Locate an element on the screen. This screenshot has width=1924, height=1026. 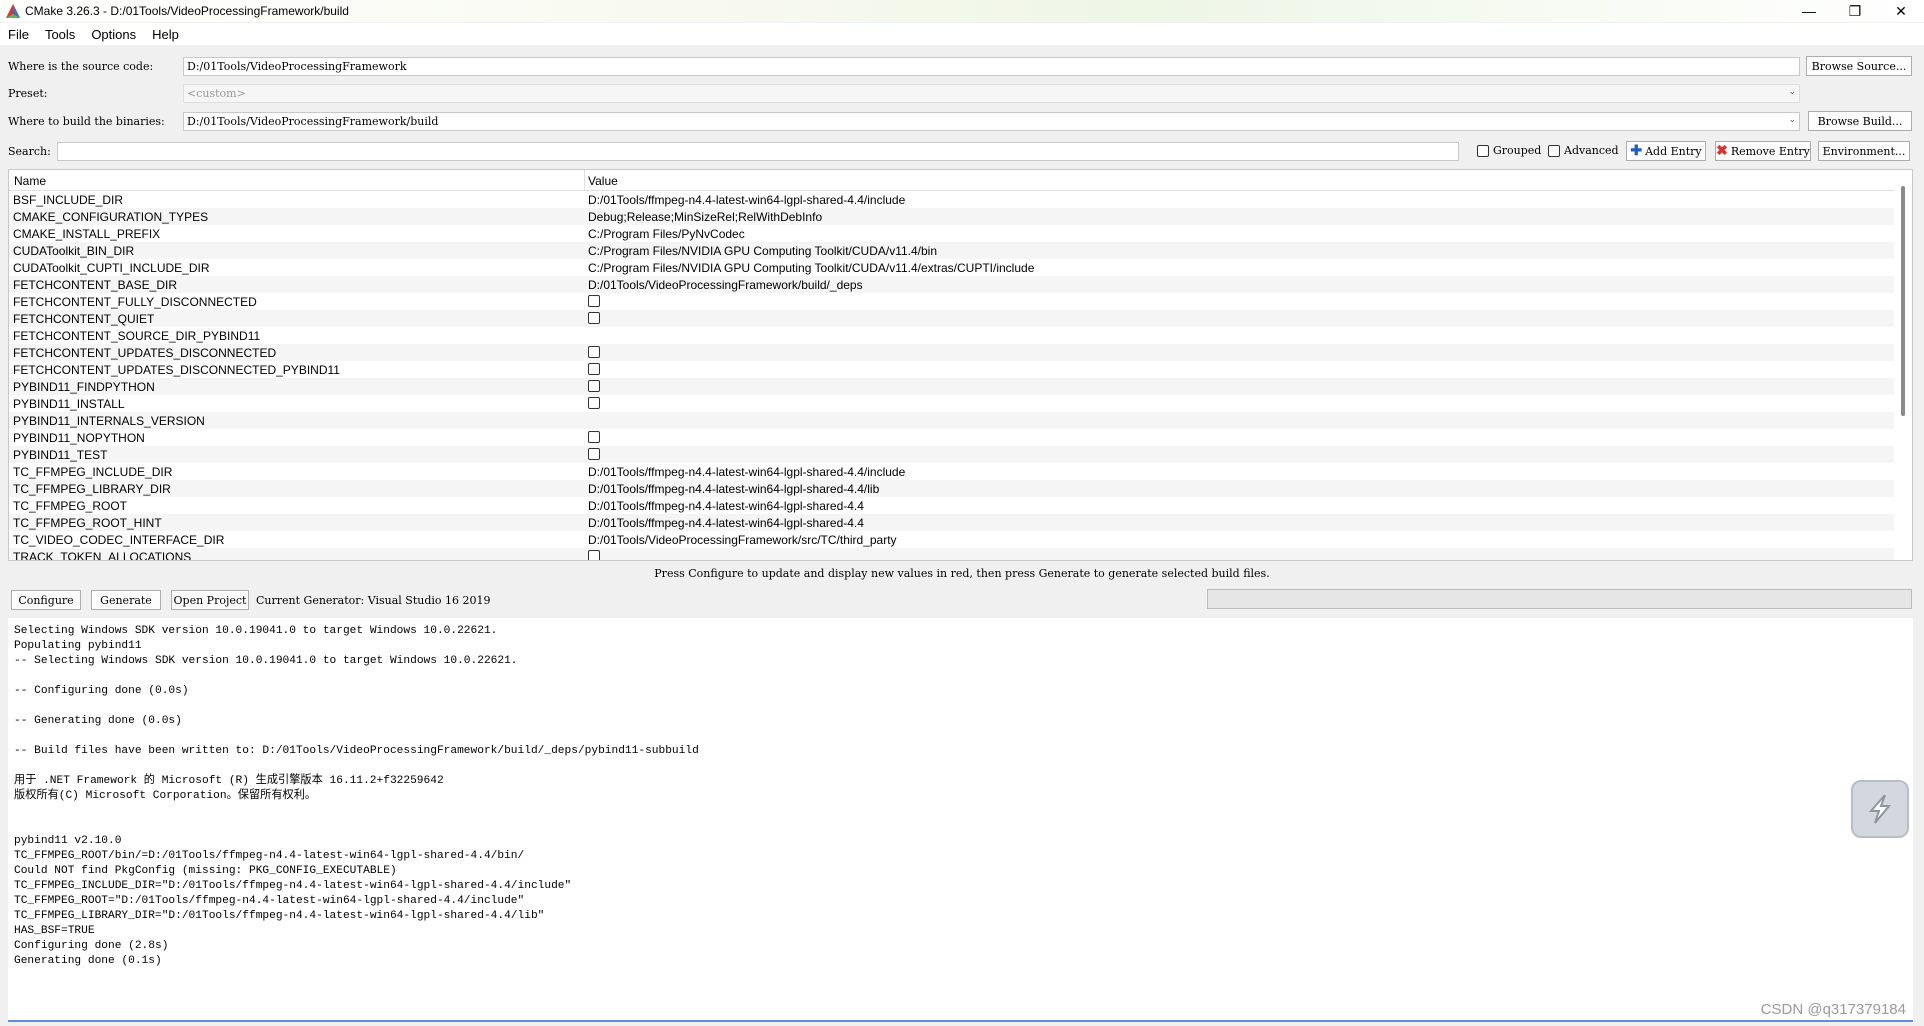
col-name-header: Name is located at coordinates (30, 181).